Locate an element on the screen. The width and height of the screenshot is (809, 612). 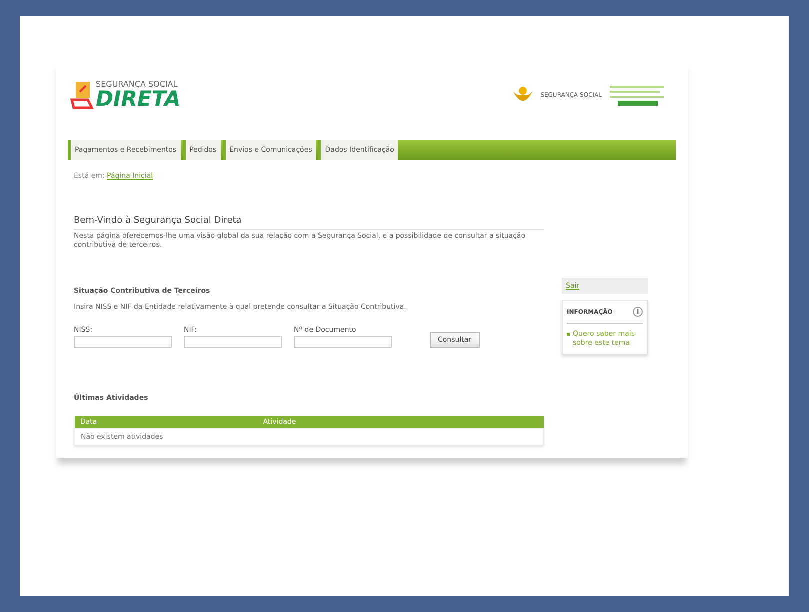
bullet-icon is located at coordinates (568, 334).